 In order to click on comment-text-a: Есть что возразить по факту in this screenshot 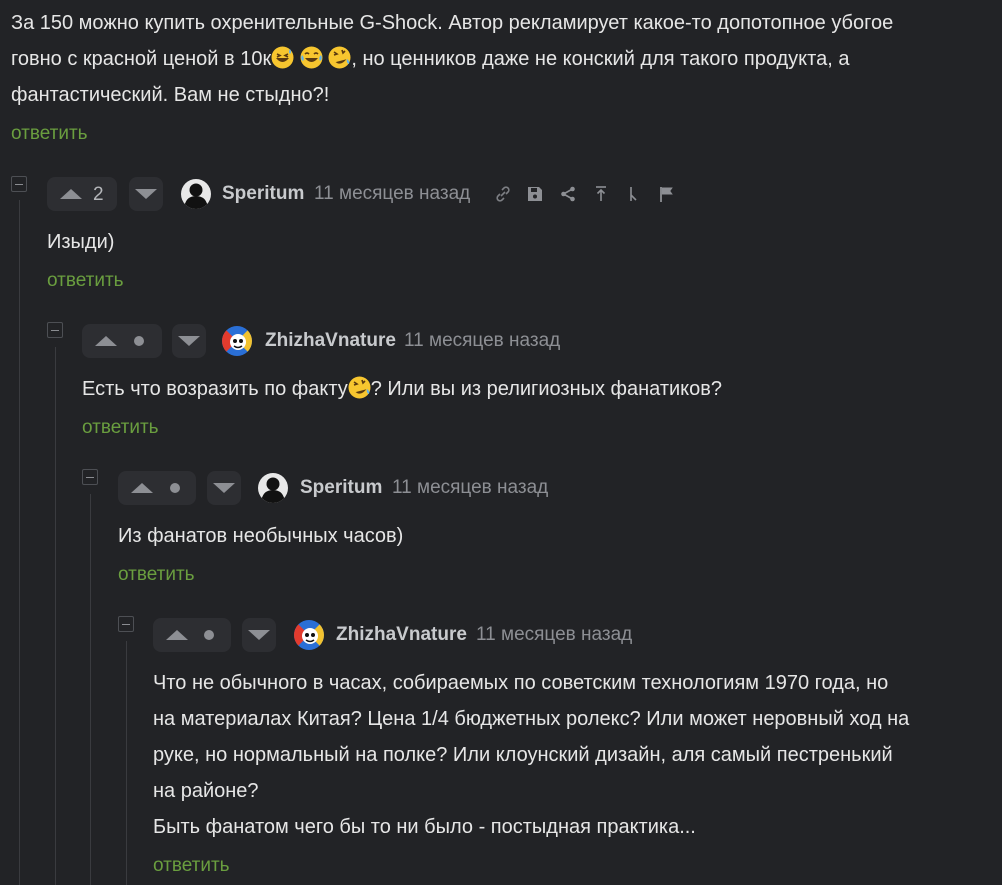, I will do `click(215, 389)`.